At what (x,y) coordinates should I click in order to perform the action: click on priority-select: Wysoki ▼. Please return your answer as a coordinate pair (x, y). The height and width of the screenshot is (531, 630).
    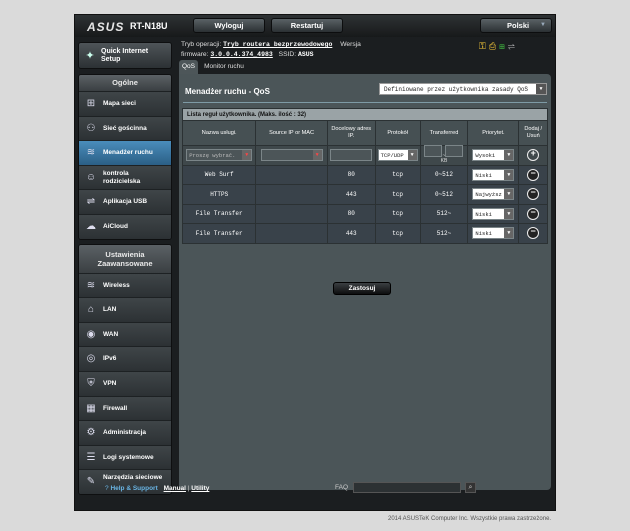
    Looking at the image, I should click on (493, 155).